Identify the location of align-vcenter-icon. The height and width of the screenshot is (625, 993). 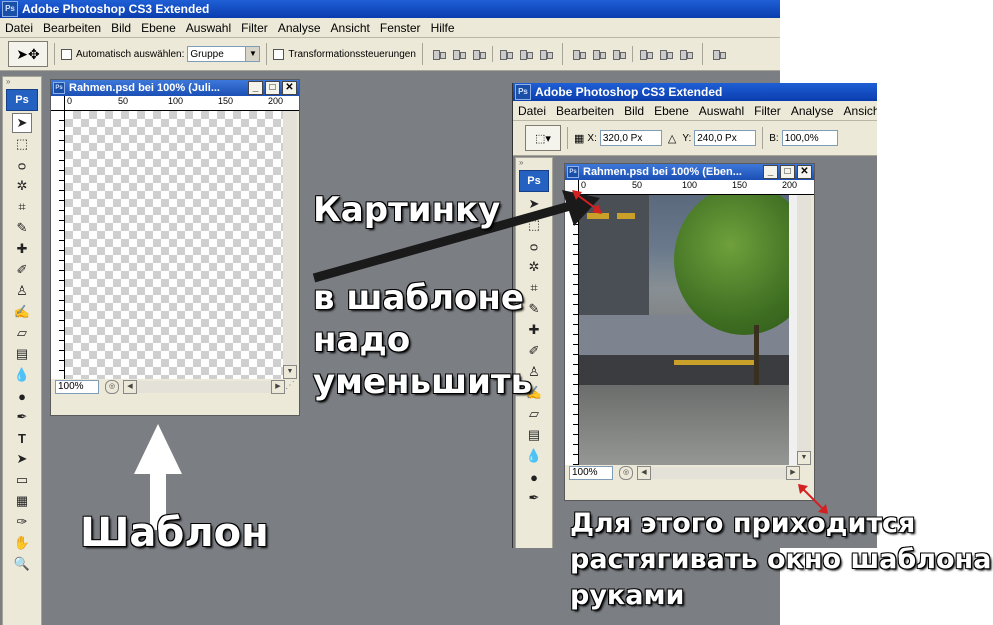
(459, 54).